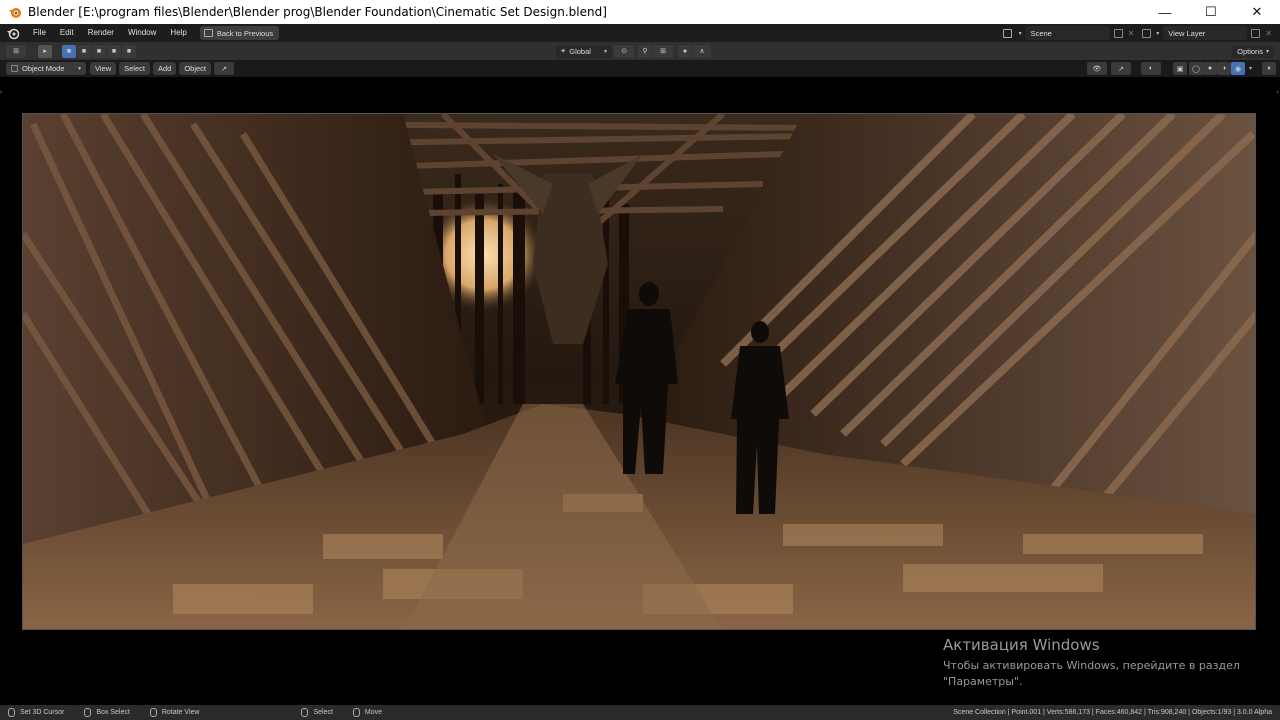  What do you see at coordinates (178, 33) in the screenshot?
I see `menu-help: Help` at bounding box center [178, 33].